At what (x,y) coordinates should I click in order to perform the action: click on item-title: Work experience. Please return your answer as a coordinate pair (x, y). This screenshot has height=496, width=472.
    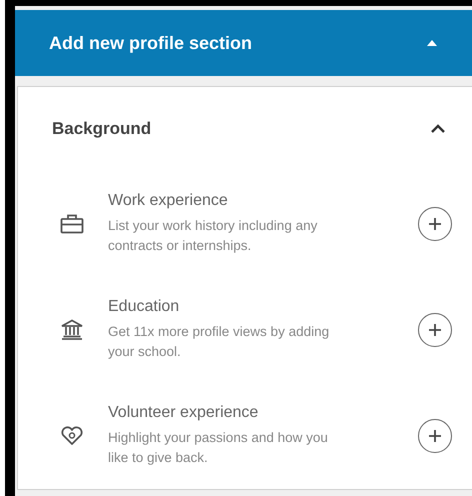
    Looking at the image, I should click on (168, 201).